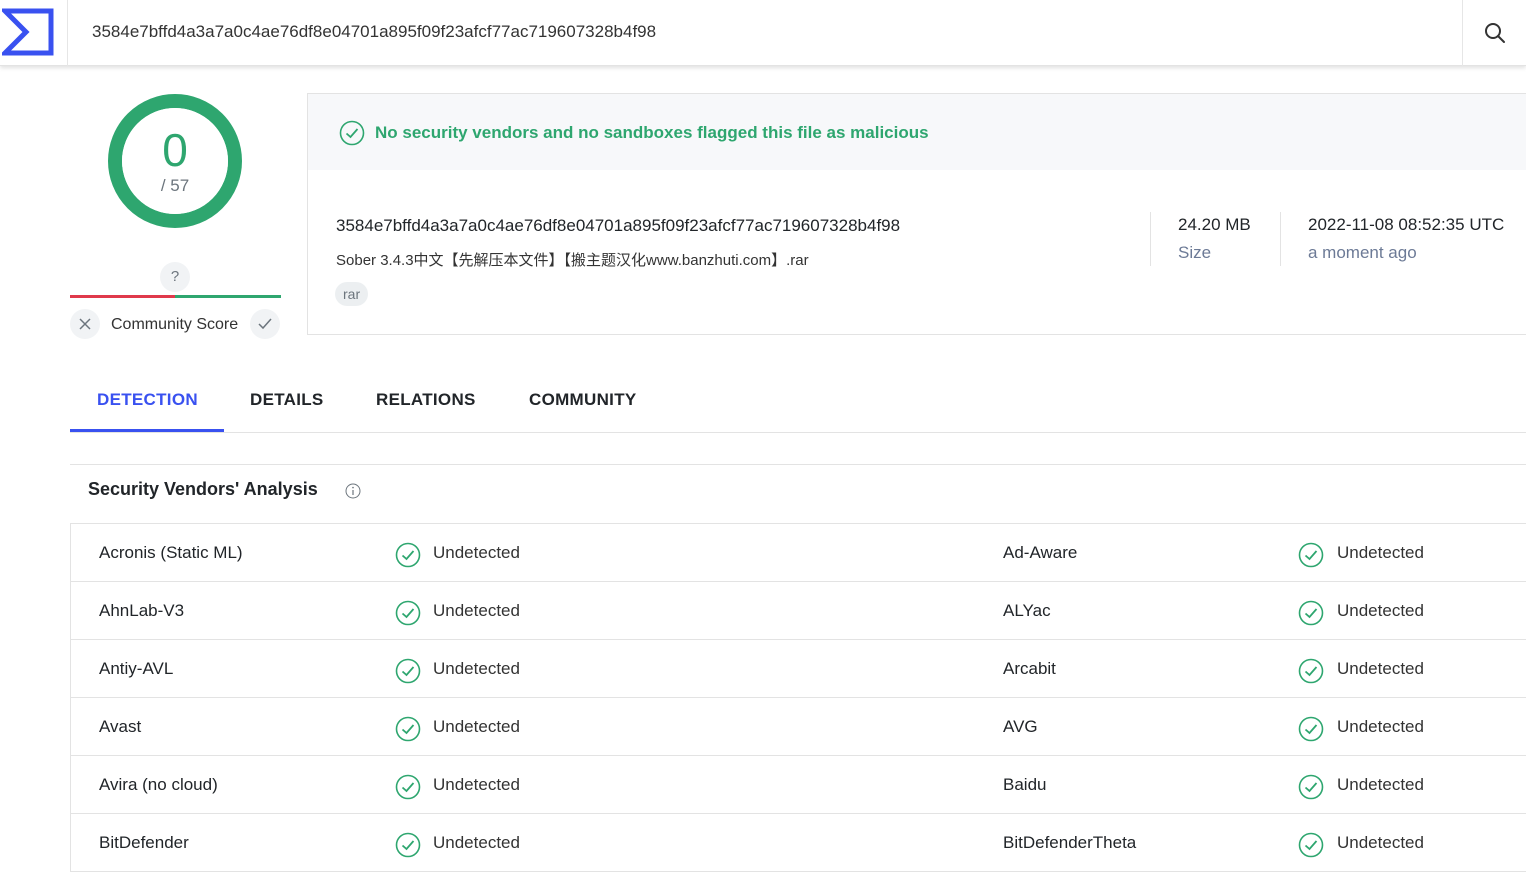 The width and height of the screenshot is (1526, 872). I want to click on file-type-tag: rar, so click(352, 294).